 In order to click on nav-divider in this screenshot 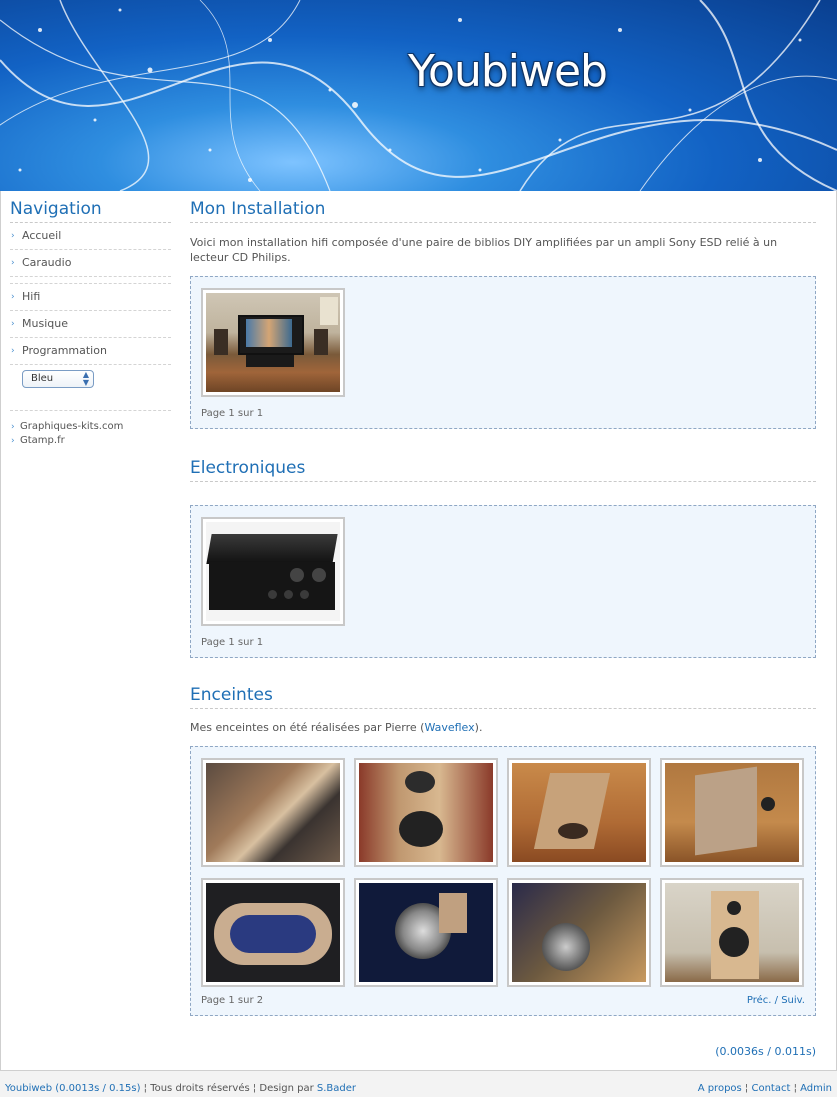, I will do `click(90, 280)`.